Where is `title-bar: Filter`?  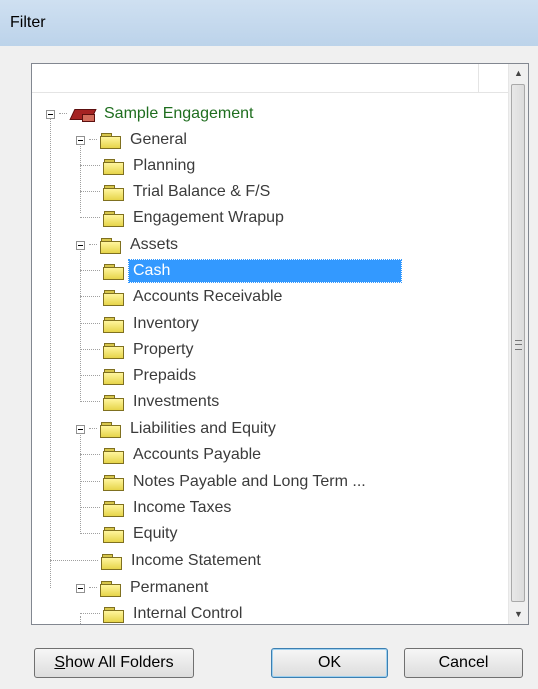
title-bar: Filter is located at coordinates (269, 23).